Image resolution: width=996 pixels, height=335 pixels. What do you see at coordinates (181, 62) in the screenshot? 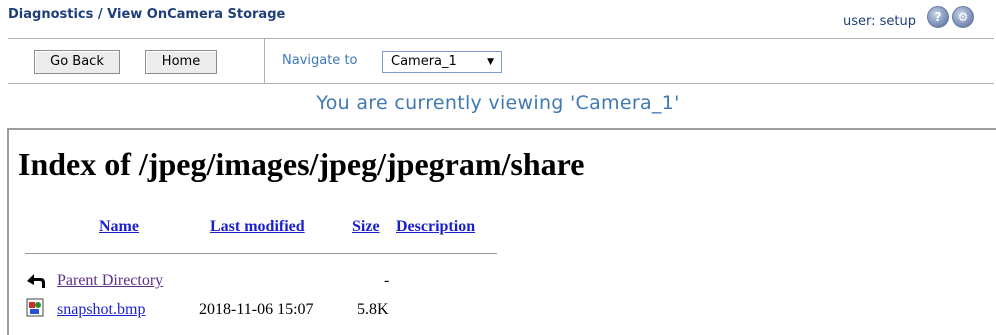
I see `home-button: Home` at bounding box center [181, 62].